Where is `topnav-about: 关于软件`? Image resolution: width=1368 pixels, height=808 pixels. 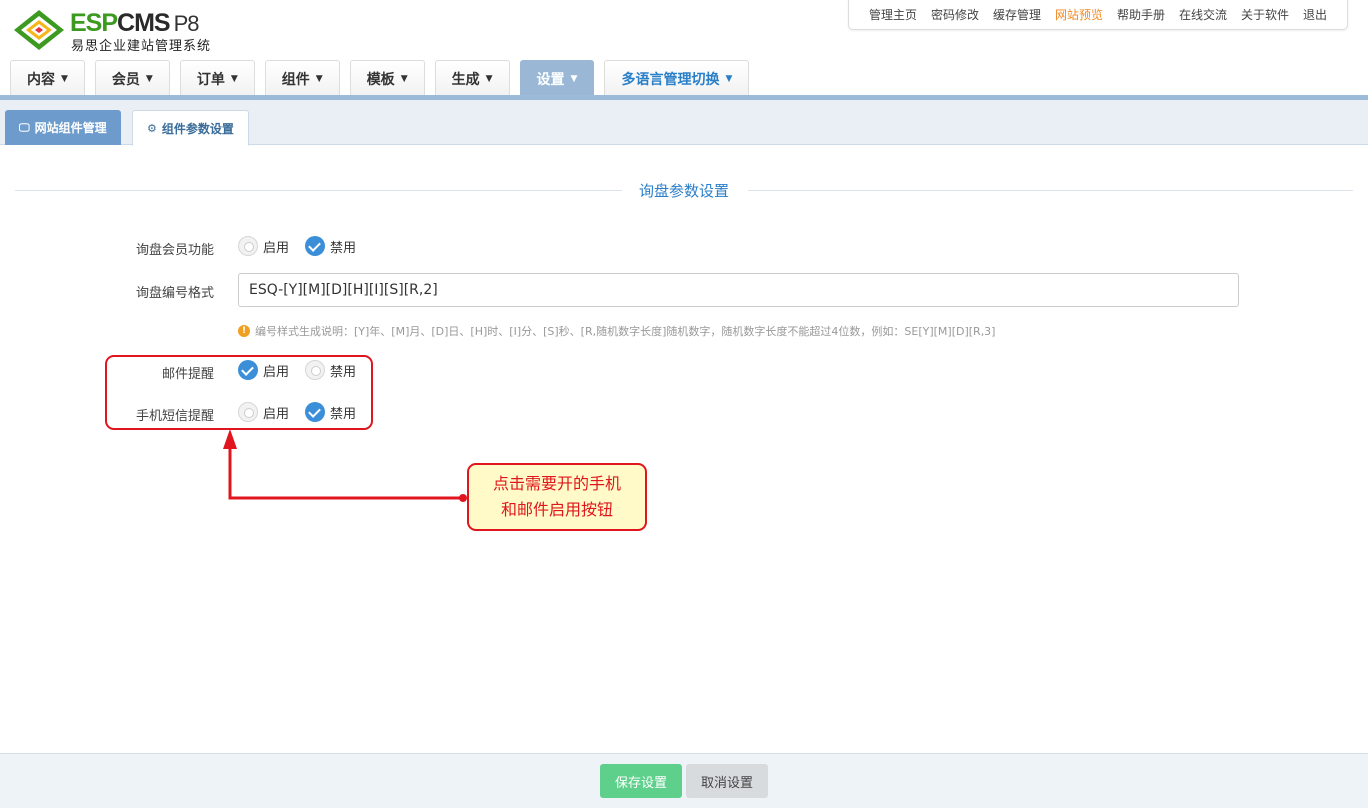
topnav-about: 关于软件 is located at coordinates (1265, 14).